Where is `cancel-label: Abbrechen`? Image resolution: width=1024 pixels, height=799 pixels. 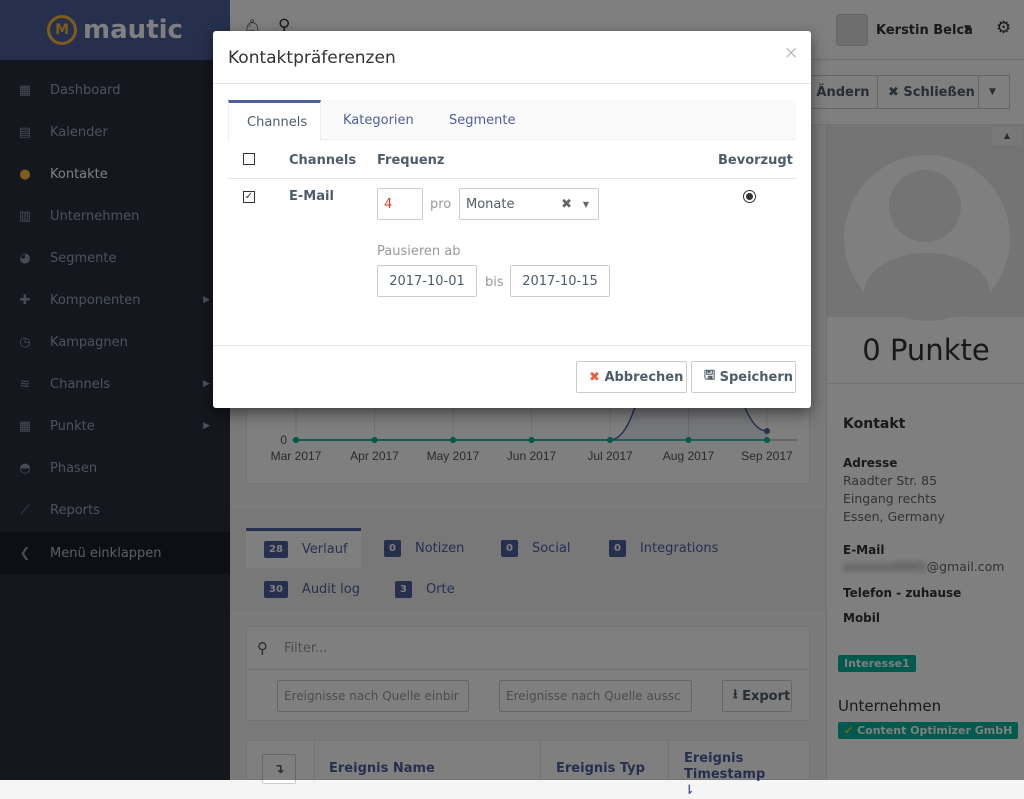 cancel-label: Abbrechen is located at coordinates (644, 377).